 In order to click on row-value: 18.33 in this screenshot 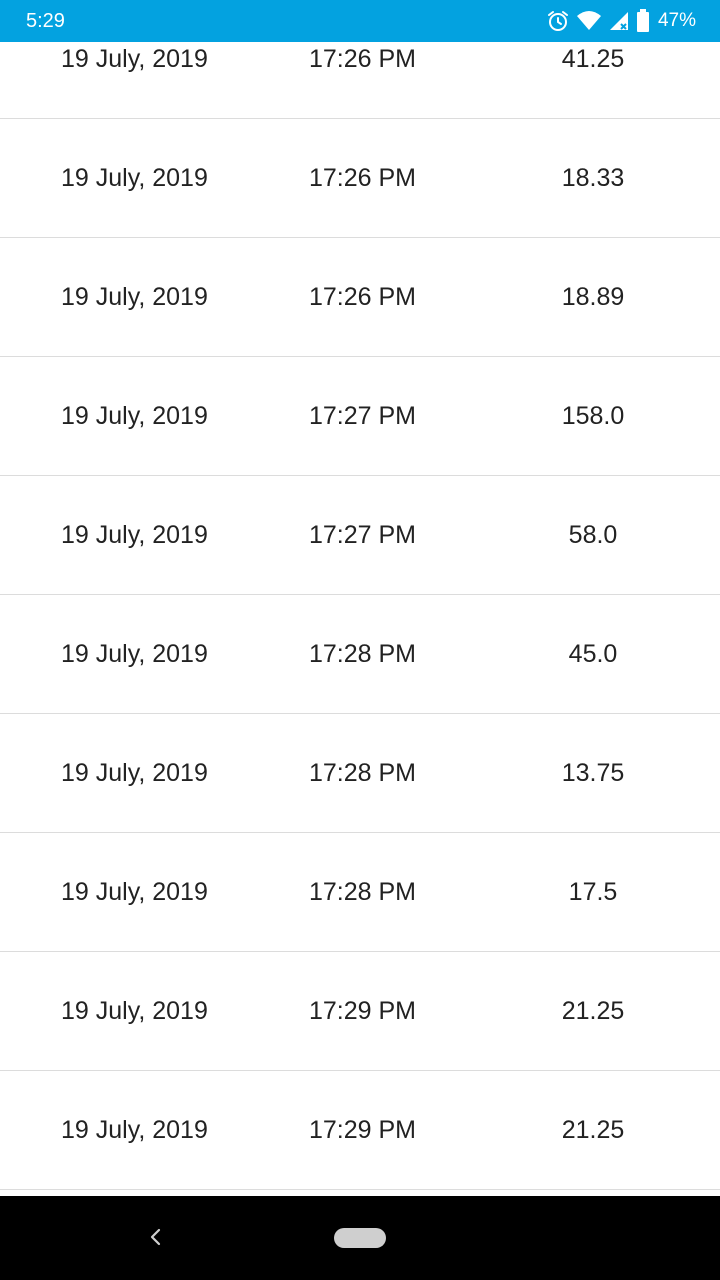, I will do `click(593, 178)`.